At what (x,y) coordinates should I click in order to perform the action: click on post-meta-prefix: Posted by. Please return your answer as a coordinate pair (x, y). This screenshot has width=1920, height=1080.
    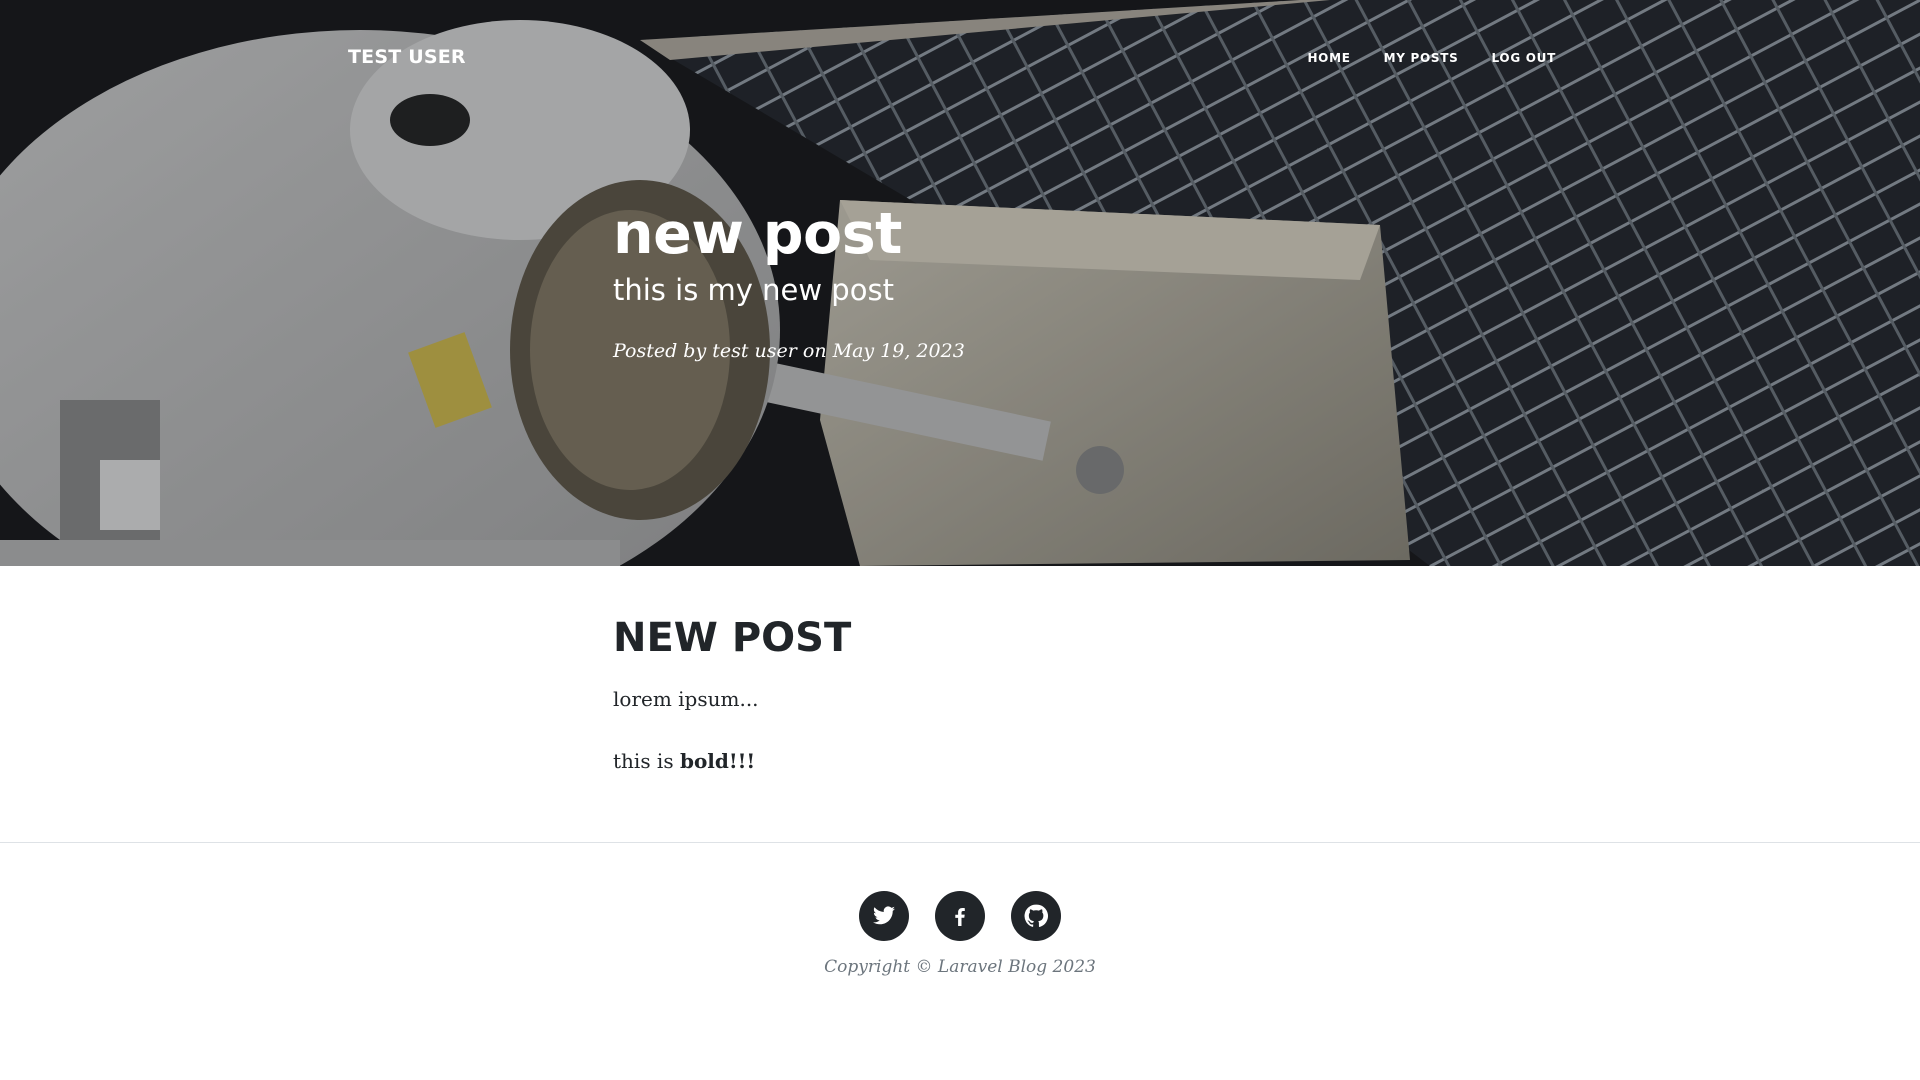
    Looking at the image, I should click on (663, 351).